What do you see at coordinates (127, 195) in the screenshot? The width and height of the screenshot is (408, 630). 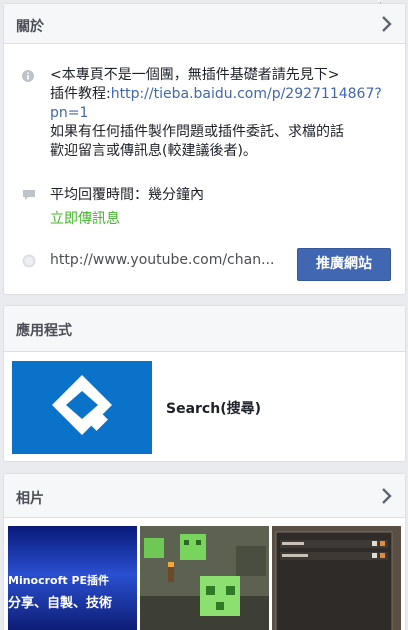 I see `response-time: 平均回覆時間：幾分鐘內` at bounding box center [127, 195].